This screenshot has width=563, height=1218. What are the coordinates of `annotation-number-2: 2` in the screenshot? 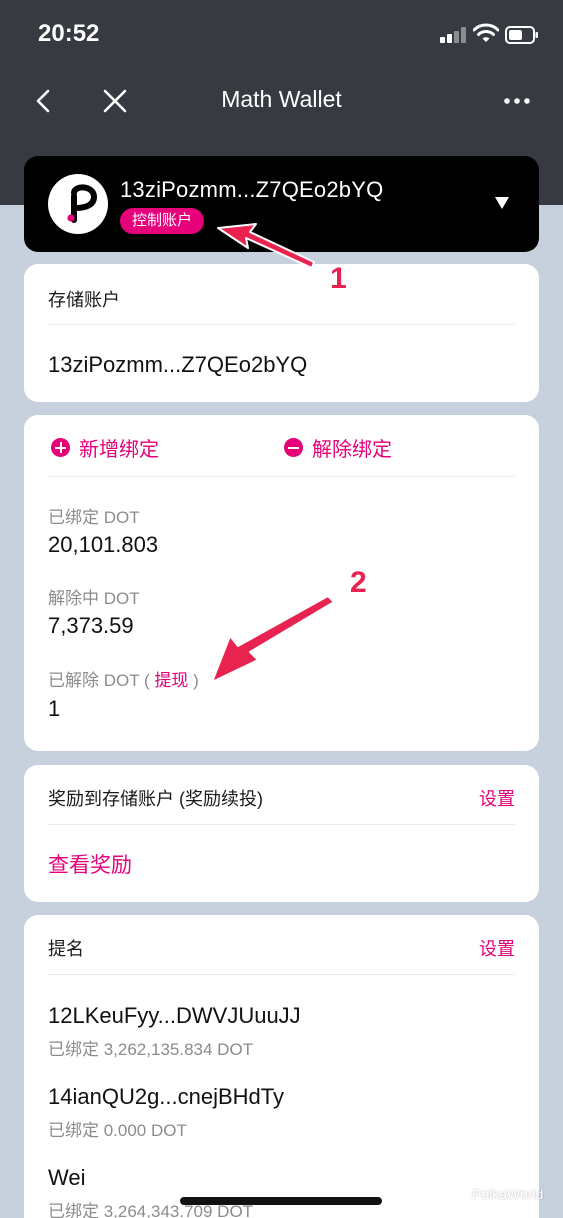 It's located at (358, 582).